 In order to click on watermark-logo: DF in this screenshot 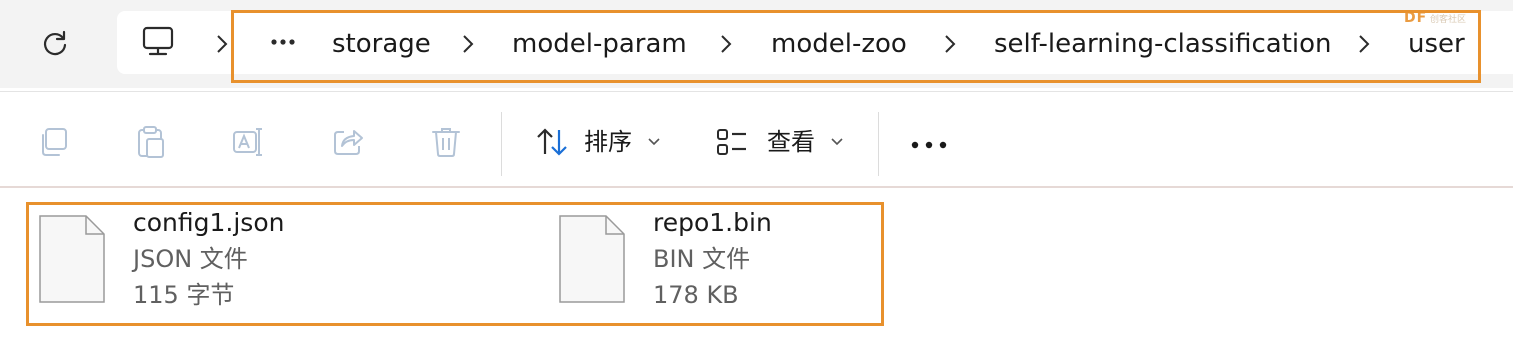, I will do `click(1416, 18)`.